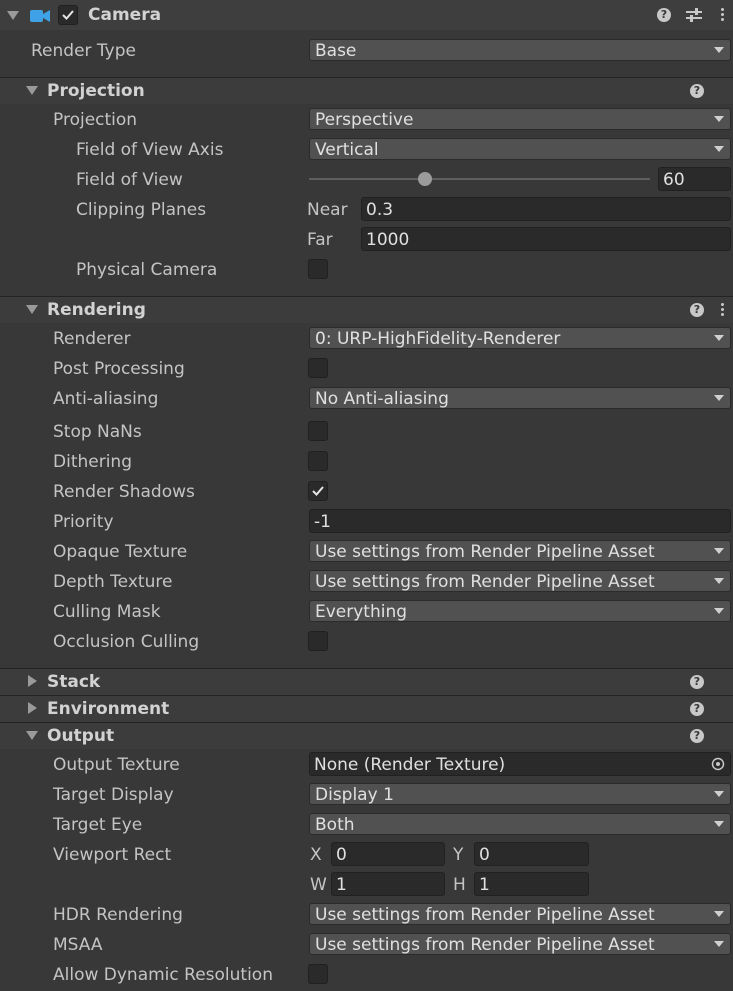 The width and height of the screenshot is (733, 991). Describe the element at coordinates (327, 210) in the screenshot. I see `near-label: Near` at that location.